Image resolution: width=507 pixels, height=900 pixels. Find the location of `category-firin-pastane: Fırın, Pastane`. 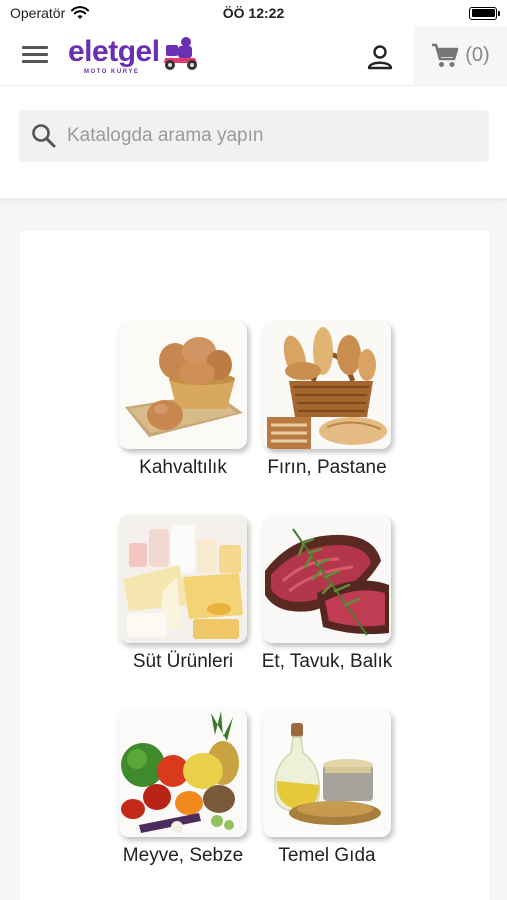

category-firin-pastane: Fırın, Pastane is located at coordinates (327, 400).